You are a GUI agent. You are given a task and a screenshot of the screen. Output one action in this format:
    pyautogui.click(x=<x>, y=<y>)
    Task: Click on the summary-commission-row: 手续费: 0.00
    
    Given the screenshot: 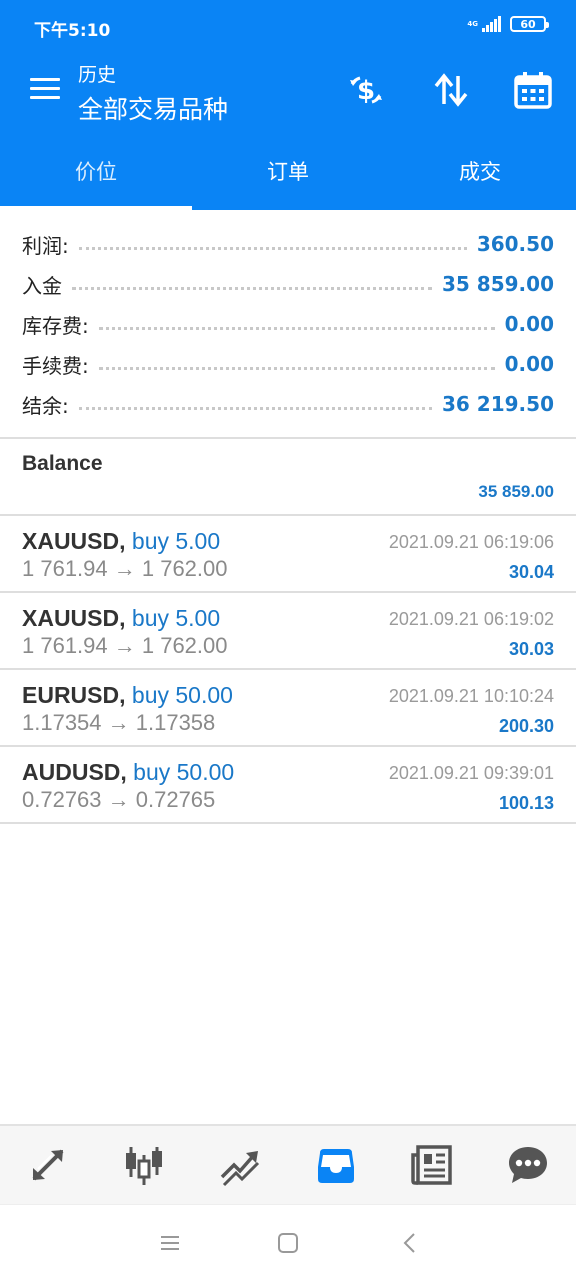 What is the action you would take?
    pyautogui.click(x=288, y=364)
    